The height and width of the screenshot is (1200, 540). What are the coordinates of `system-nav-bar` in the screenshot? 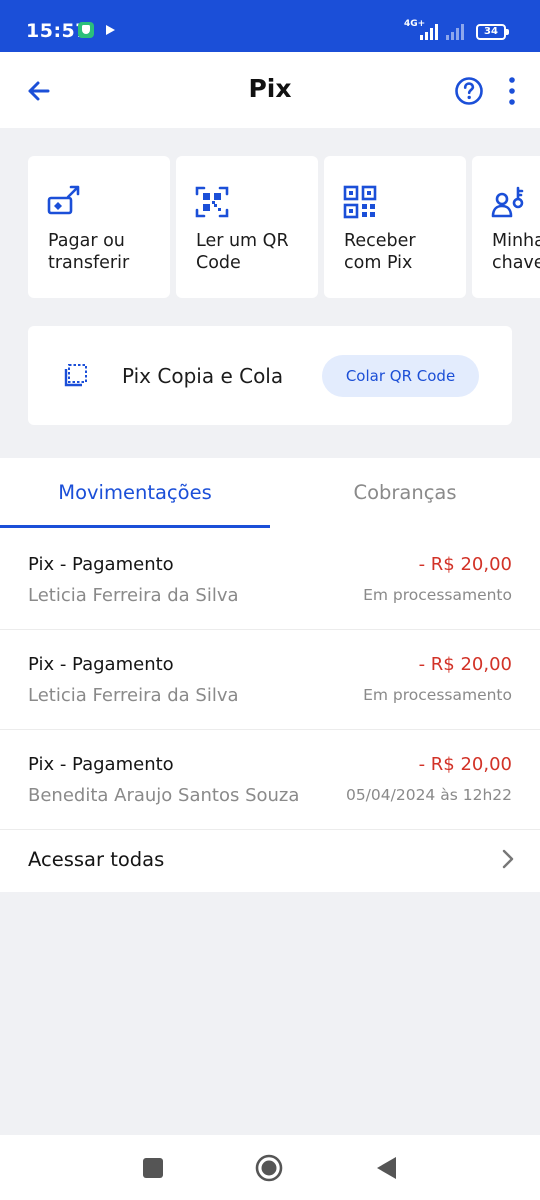 It's located at (270, 1167).